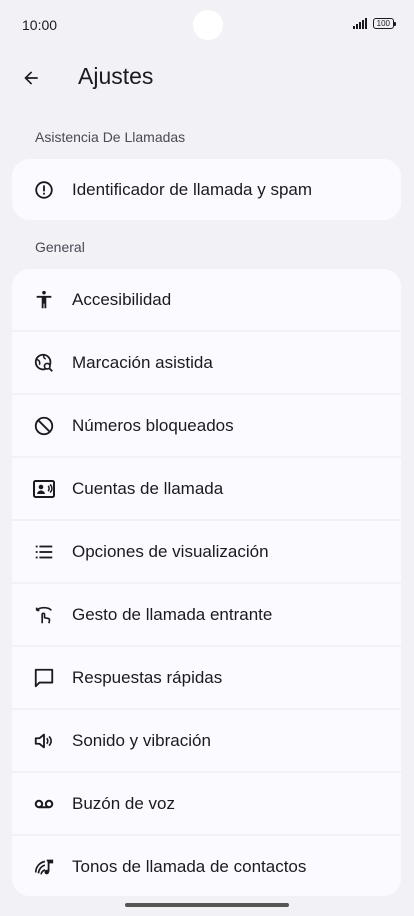 The image size is (414, 916). I want to click on account-card-icon, so click(44, 489).